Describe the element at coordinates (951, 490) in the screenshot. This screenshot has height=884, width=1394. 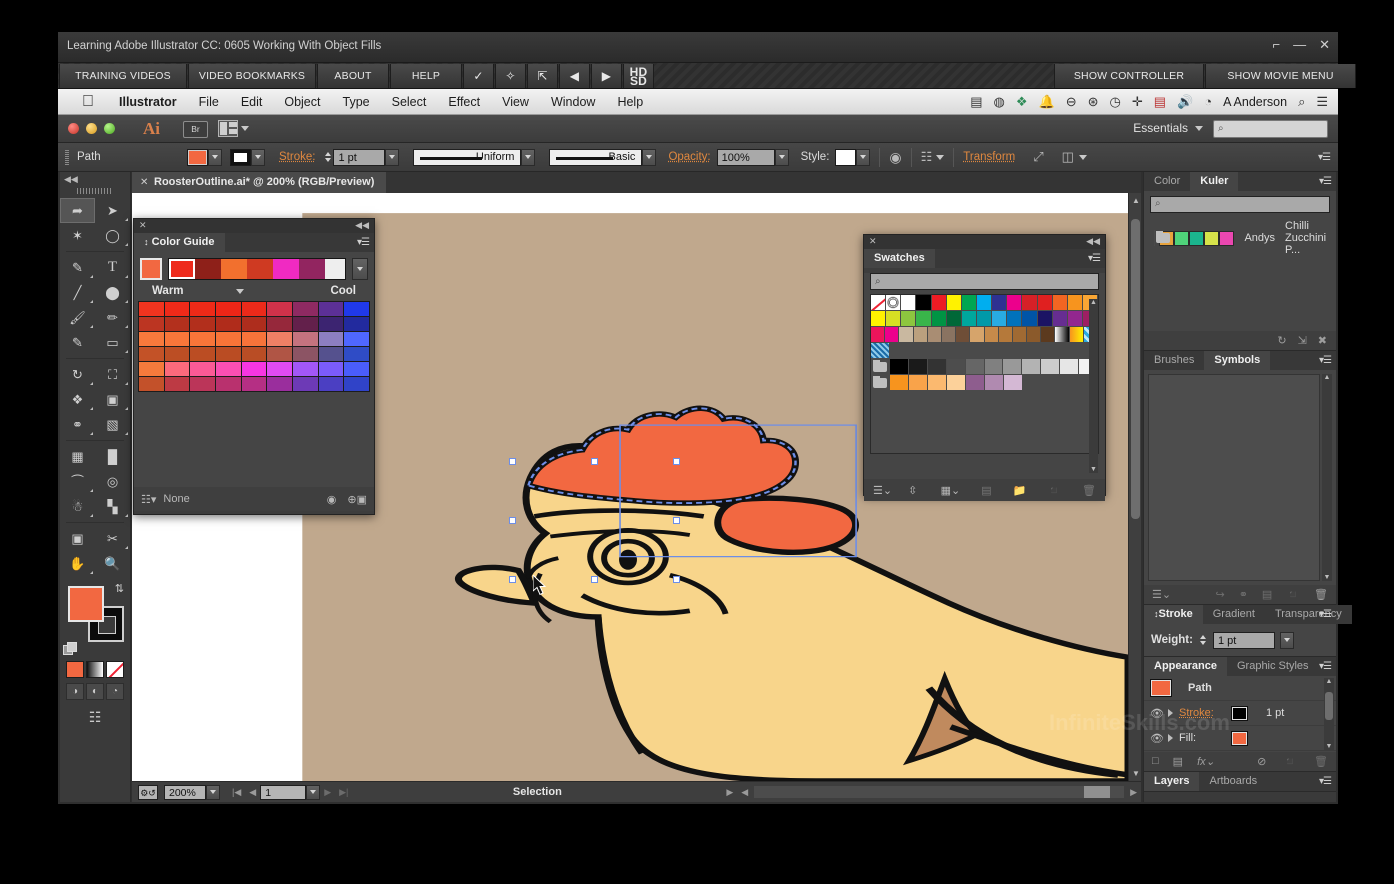
I see `show-swatch-kinds-icon: ▦⌄` at that location.